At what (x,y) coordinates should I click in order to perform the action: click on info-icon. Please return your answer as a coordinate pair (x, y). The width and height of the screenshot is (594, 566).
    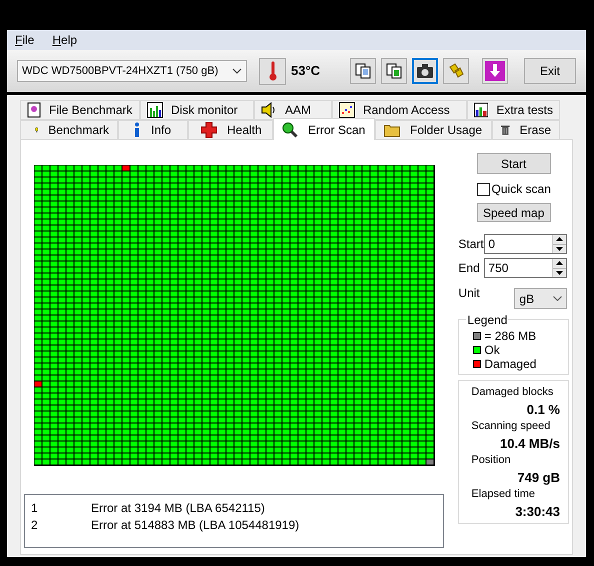
    Looking at the image, I should click on (137, 130).